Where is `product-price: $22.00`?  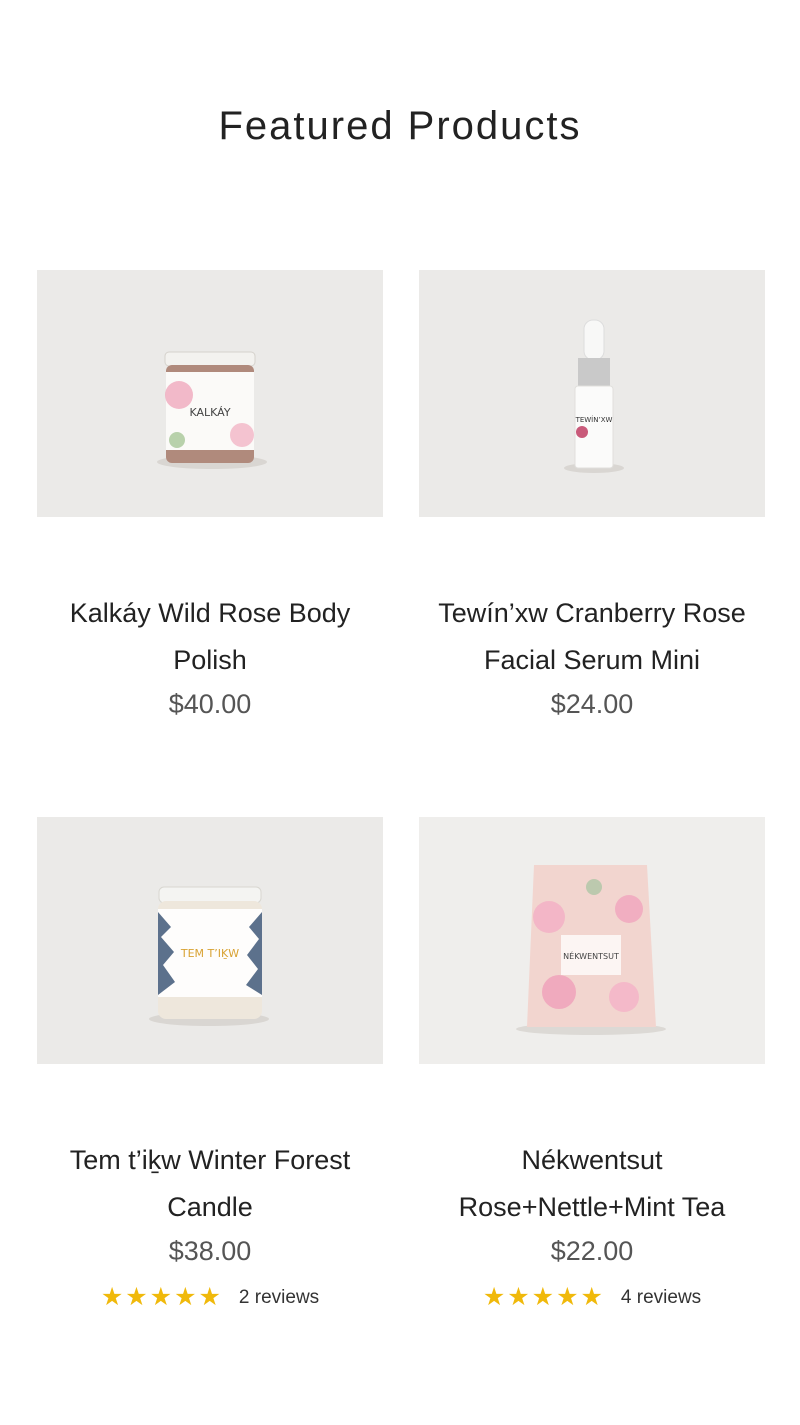 product-price: $22.00 is located at coordinates (592, 1251).